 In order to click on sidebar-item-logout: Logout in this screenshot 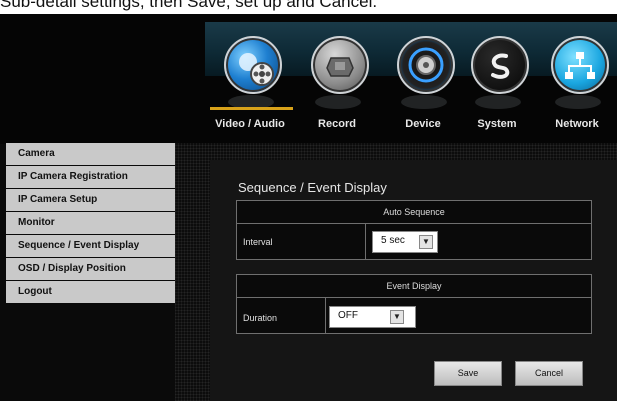, I will do `click(90, 292)`.